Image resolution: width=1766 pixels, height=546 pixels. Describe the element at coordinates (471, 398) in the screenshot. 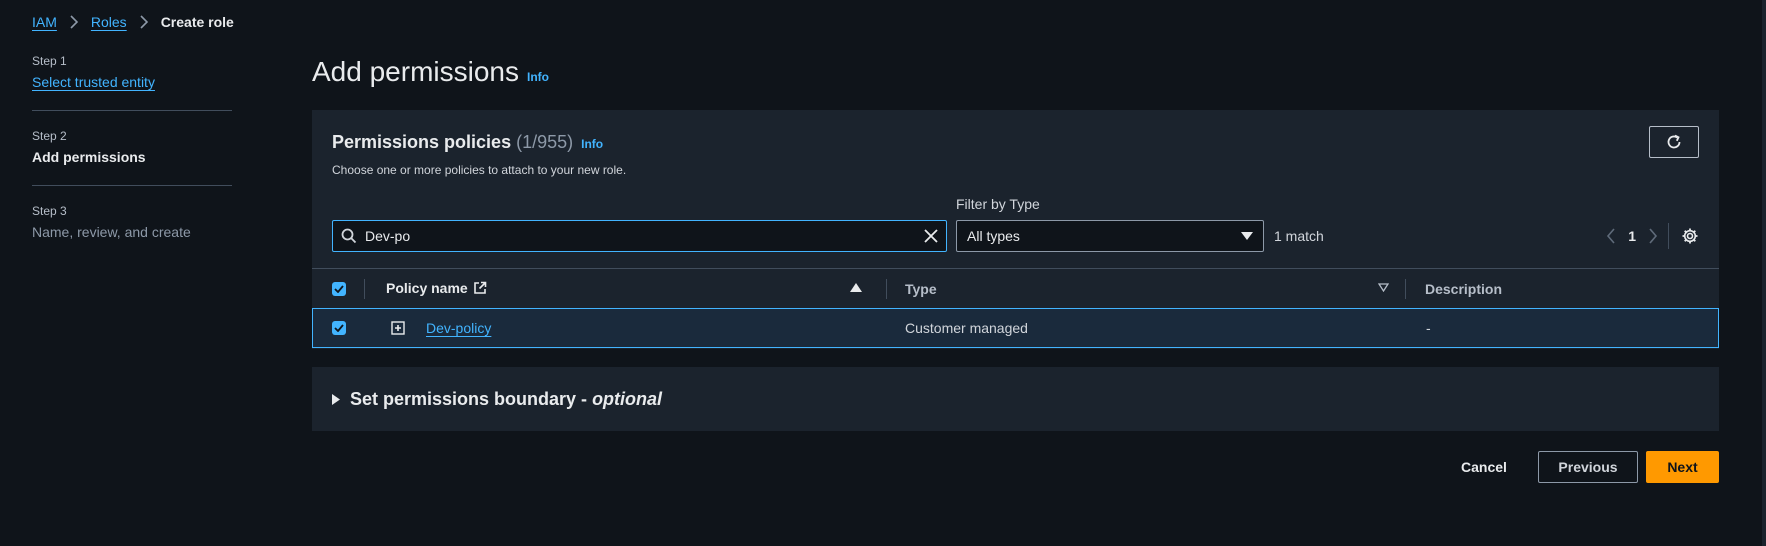

I see `boundary-label: Set permissions boundary -` at that location.